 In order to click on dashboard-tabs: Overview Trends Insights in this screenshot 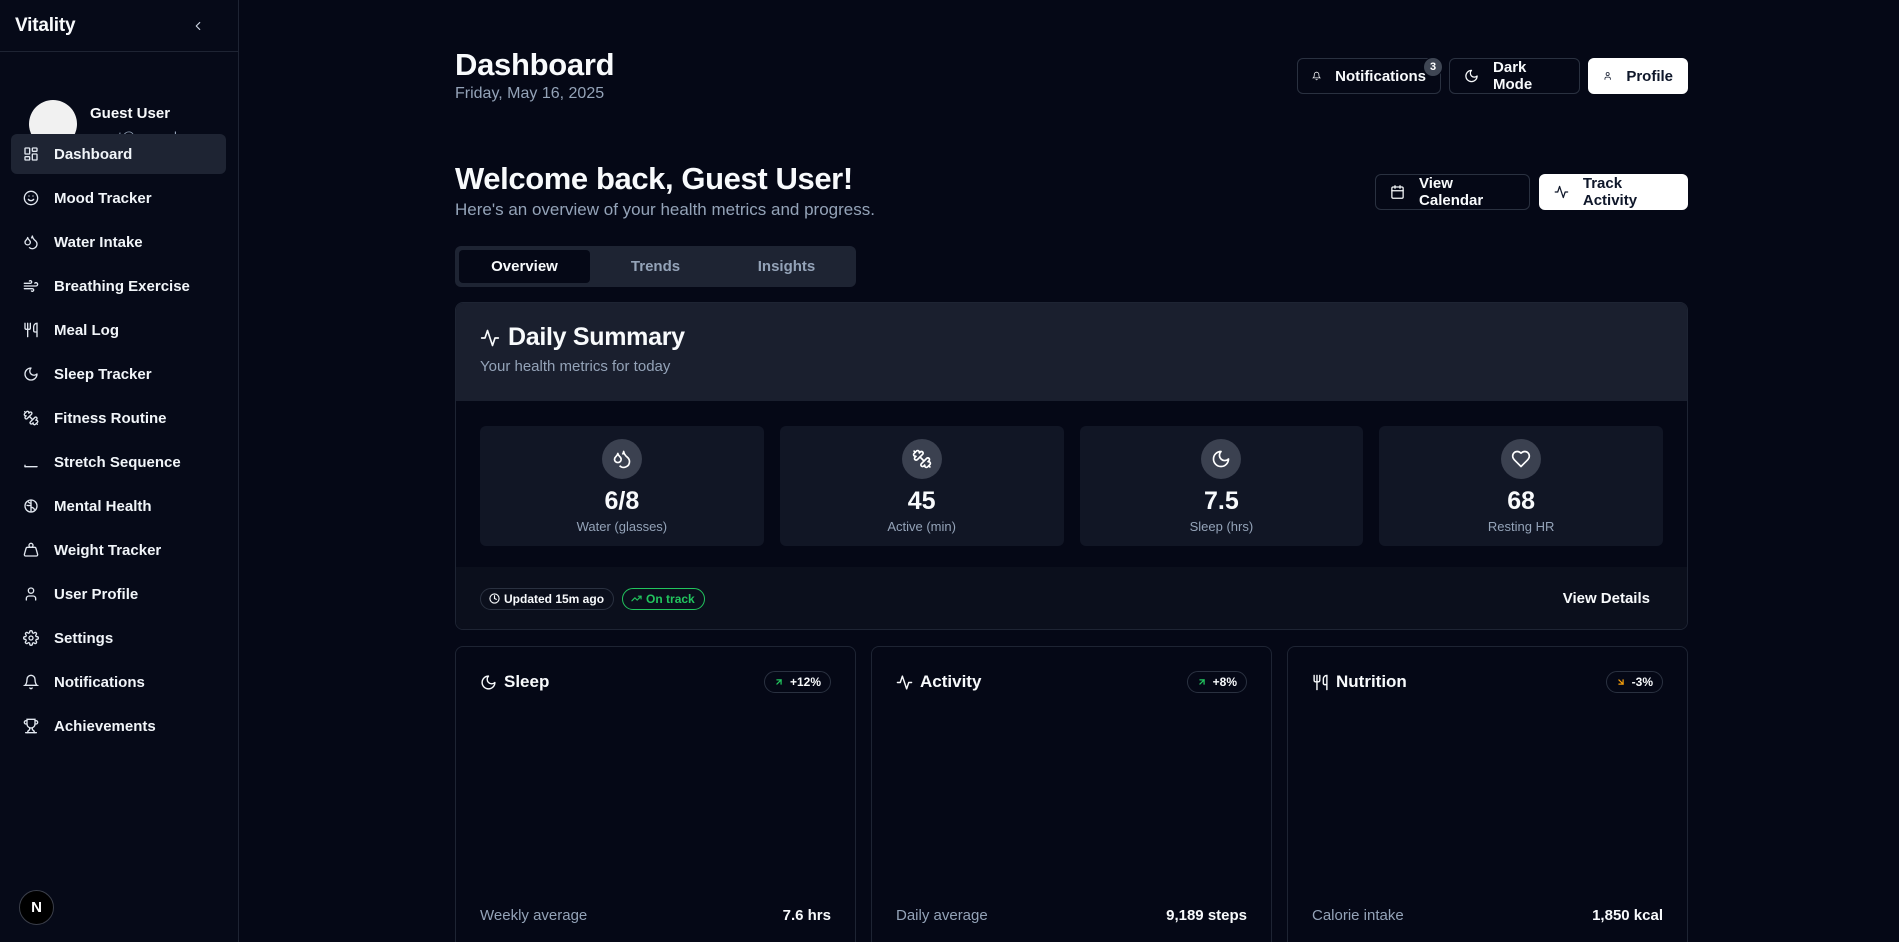, I will do `click(655, 266)`.